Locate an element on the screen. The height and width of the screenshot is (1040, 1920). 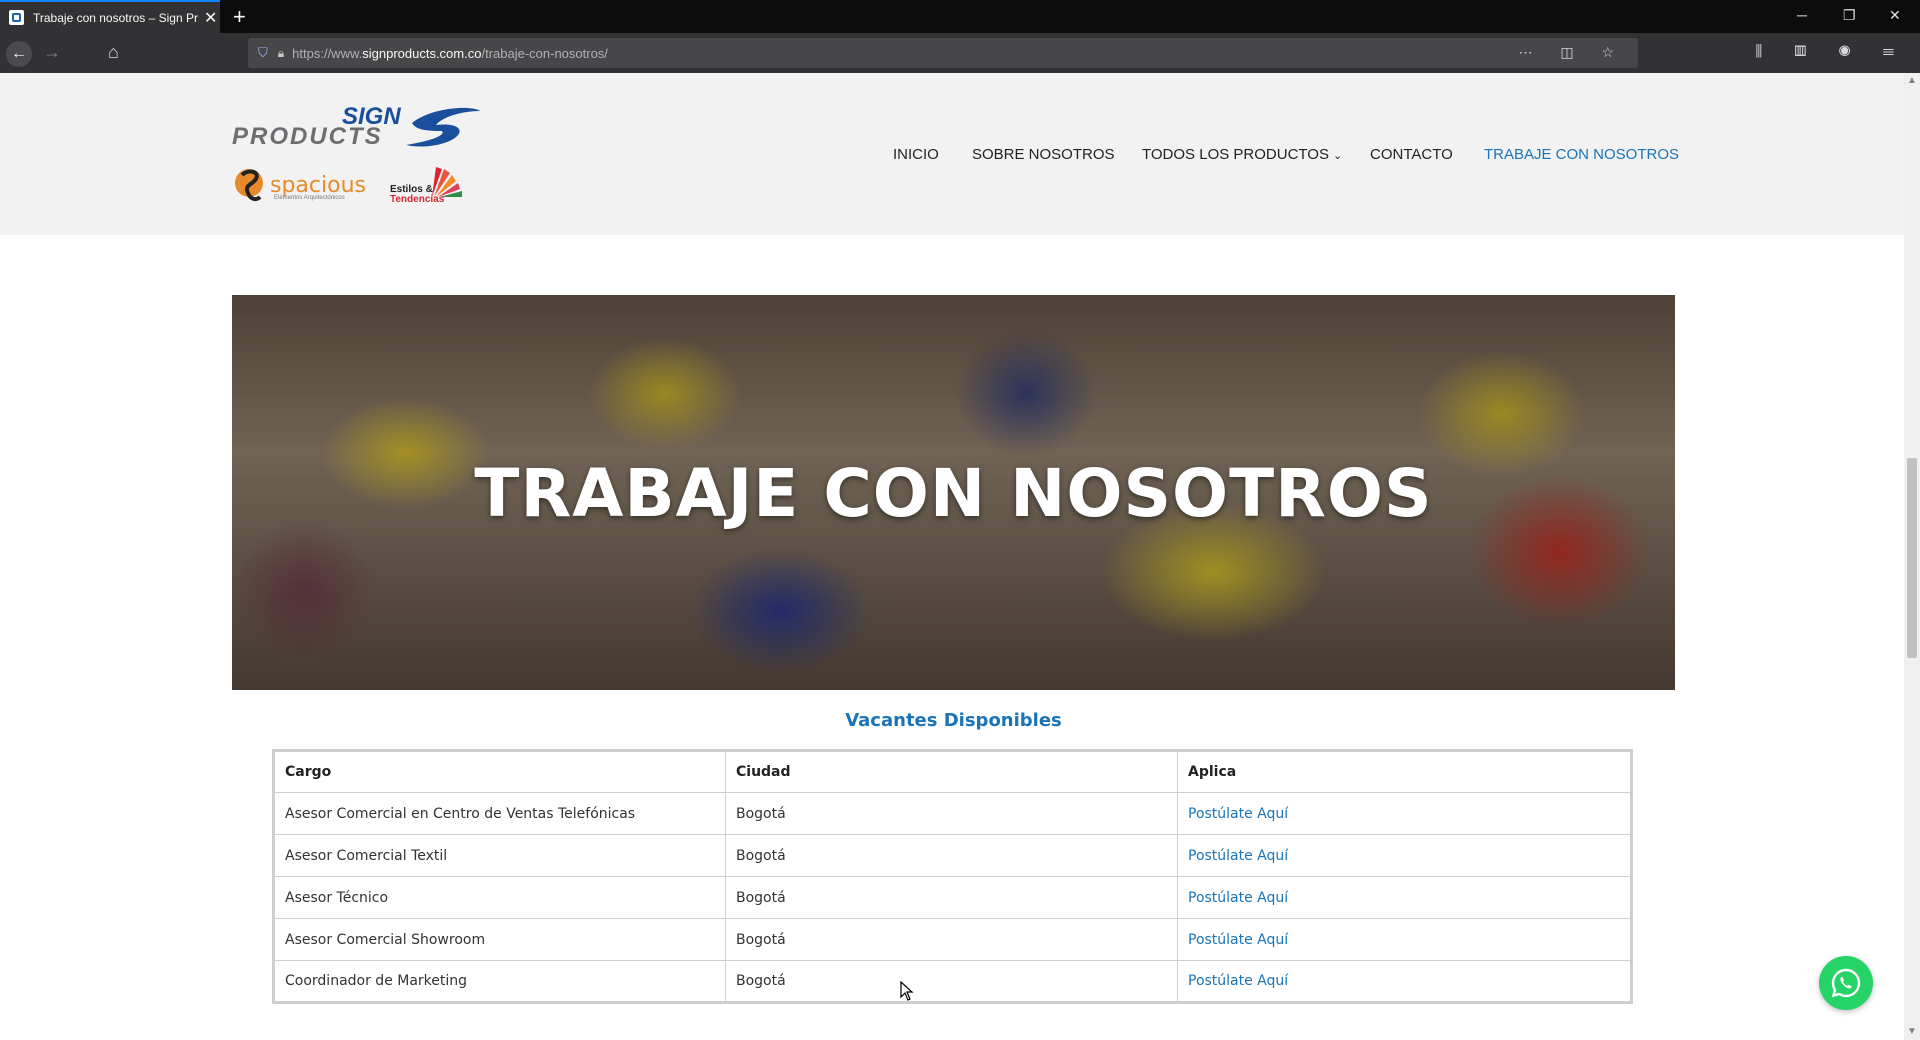
mouse-cursor-icon is located at coordinates (907, 991).